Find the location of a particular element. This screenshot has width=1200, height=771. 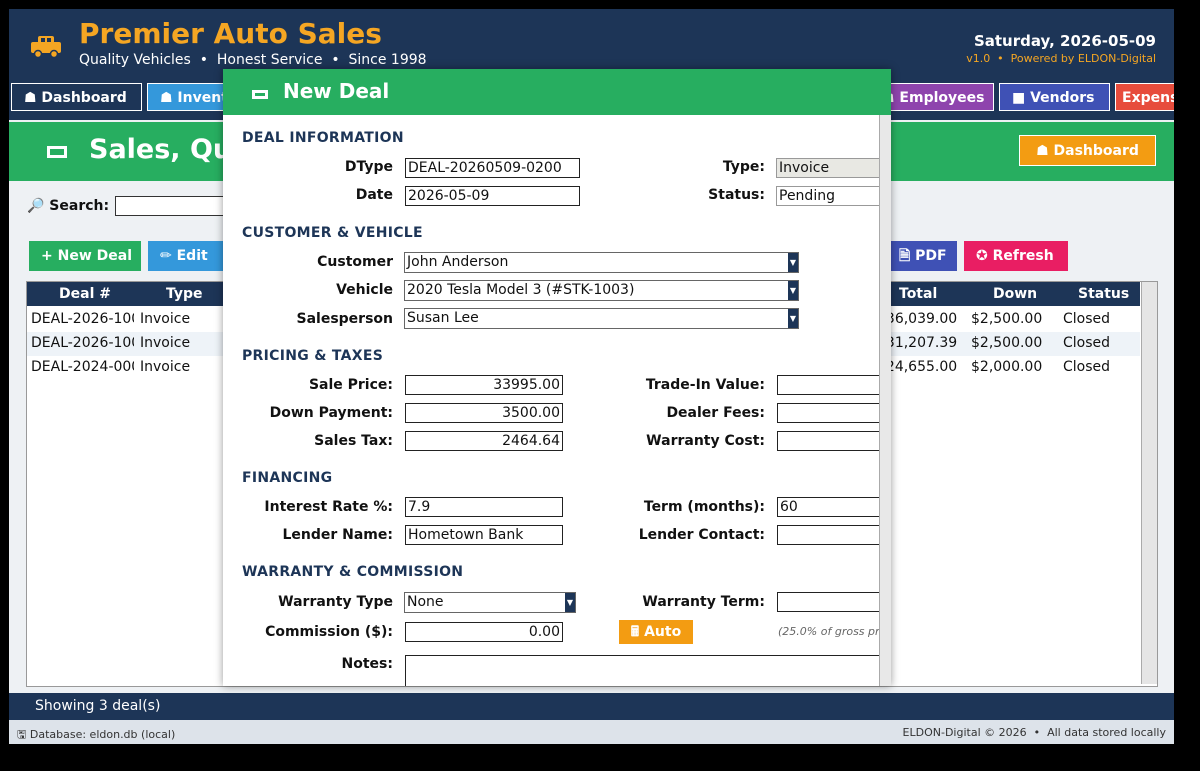

status-bar: Showing 3 deal(s) is located at coordinates (591, 706).